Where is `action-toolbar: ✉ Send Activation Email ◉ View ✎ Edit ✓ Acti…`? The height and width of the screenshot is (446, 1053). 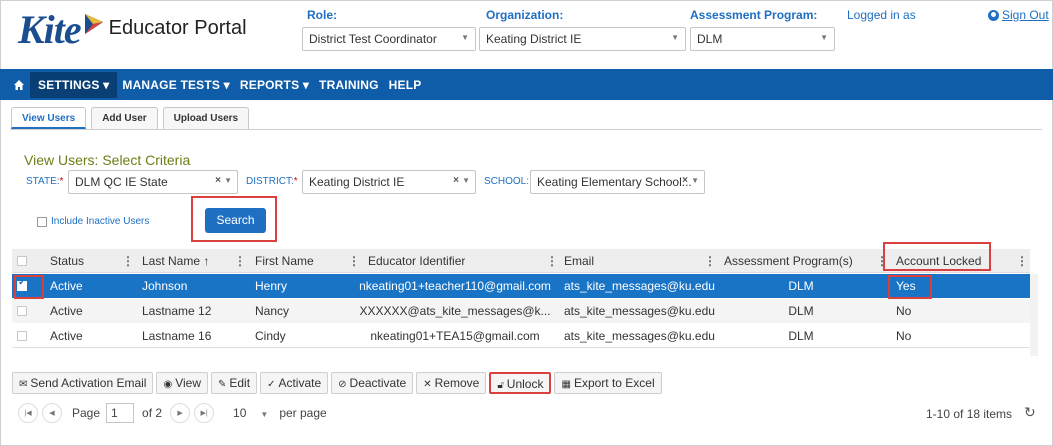
action-toolbar: ✉ Send Activation Email ◉ View ✎ Edit ✓ Acti… is located at coordinates (337, 383).